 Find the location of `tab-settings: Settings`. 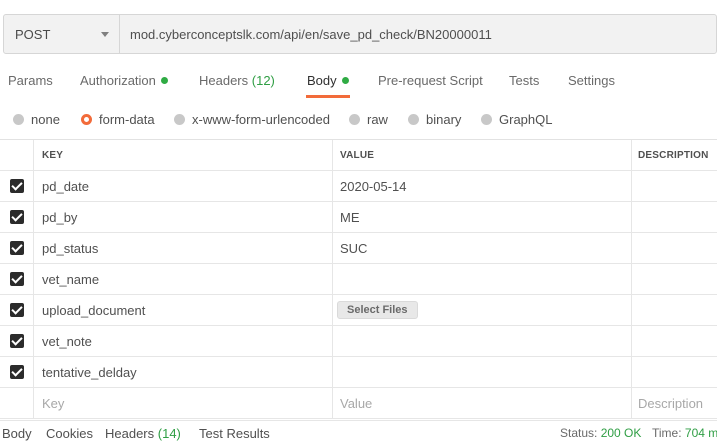

tab-settings: Settings is located at coordinates (591, 81).